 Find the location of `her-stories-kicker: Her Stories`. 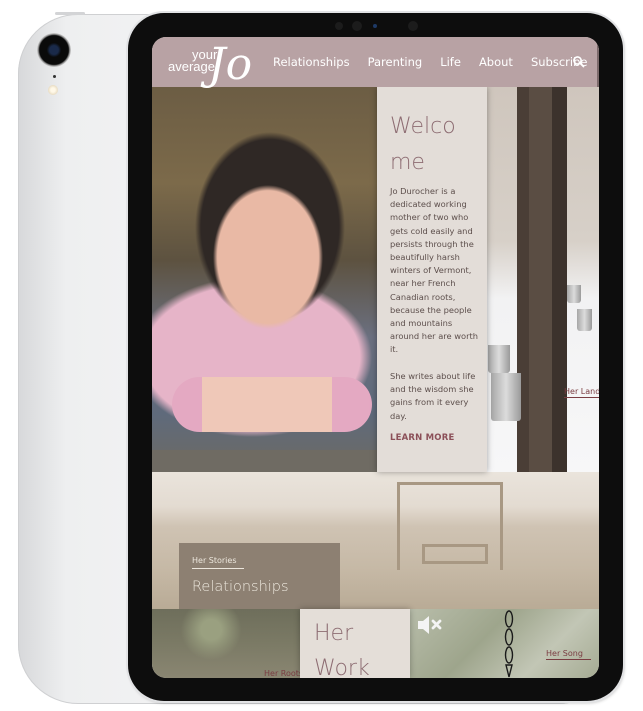

her-stories-kicker: Her Stories is located at coordinates (218, 562).